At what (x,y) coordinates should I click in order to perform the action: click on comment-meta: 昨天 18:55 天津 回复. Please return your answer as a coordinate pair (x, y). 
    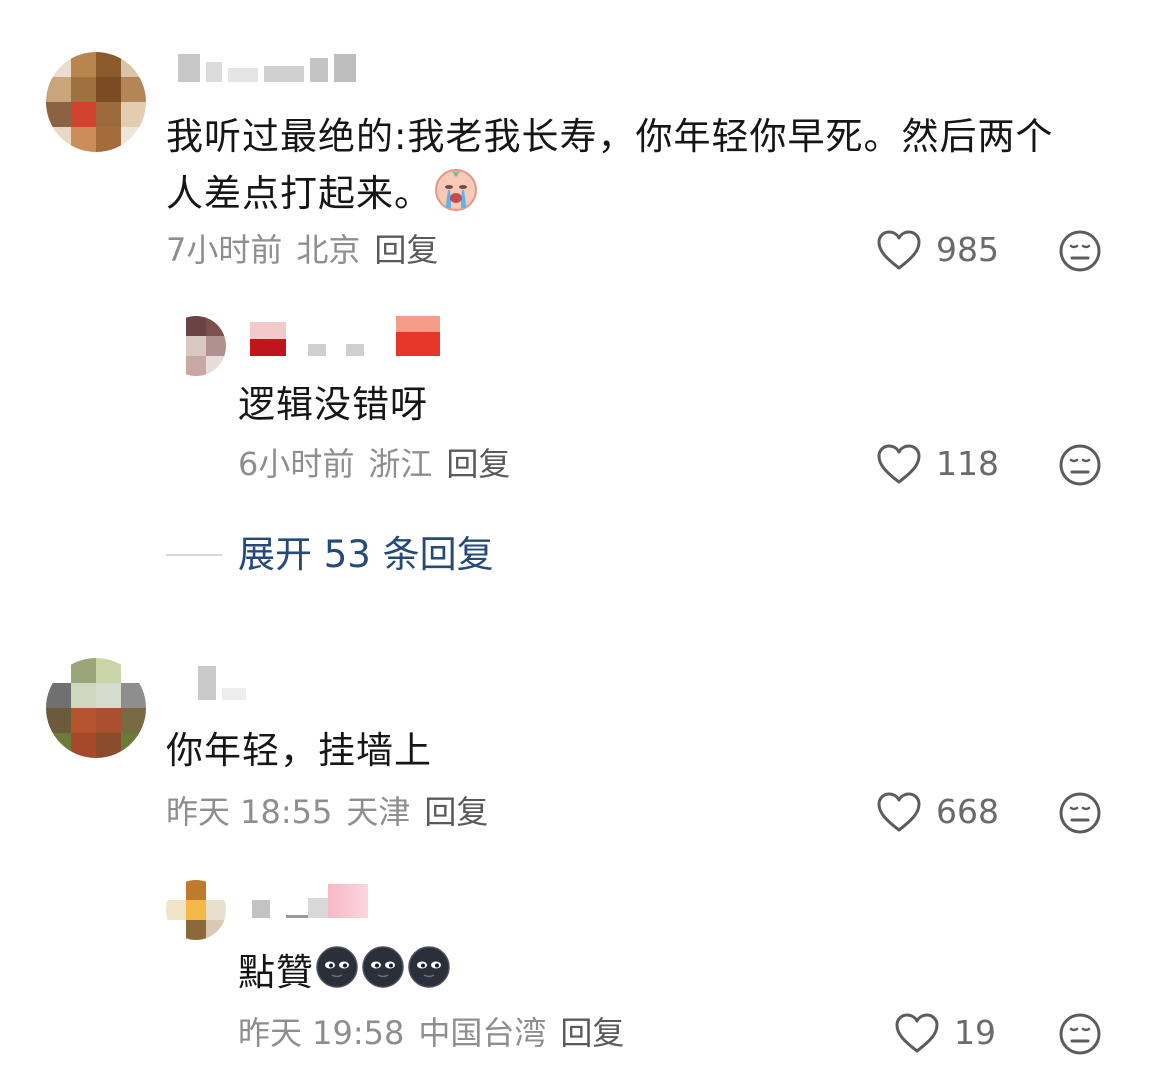
    Looking at the image, I should click on (327, 812).